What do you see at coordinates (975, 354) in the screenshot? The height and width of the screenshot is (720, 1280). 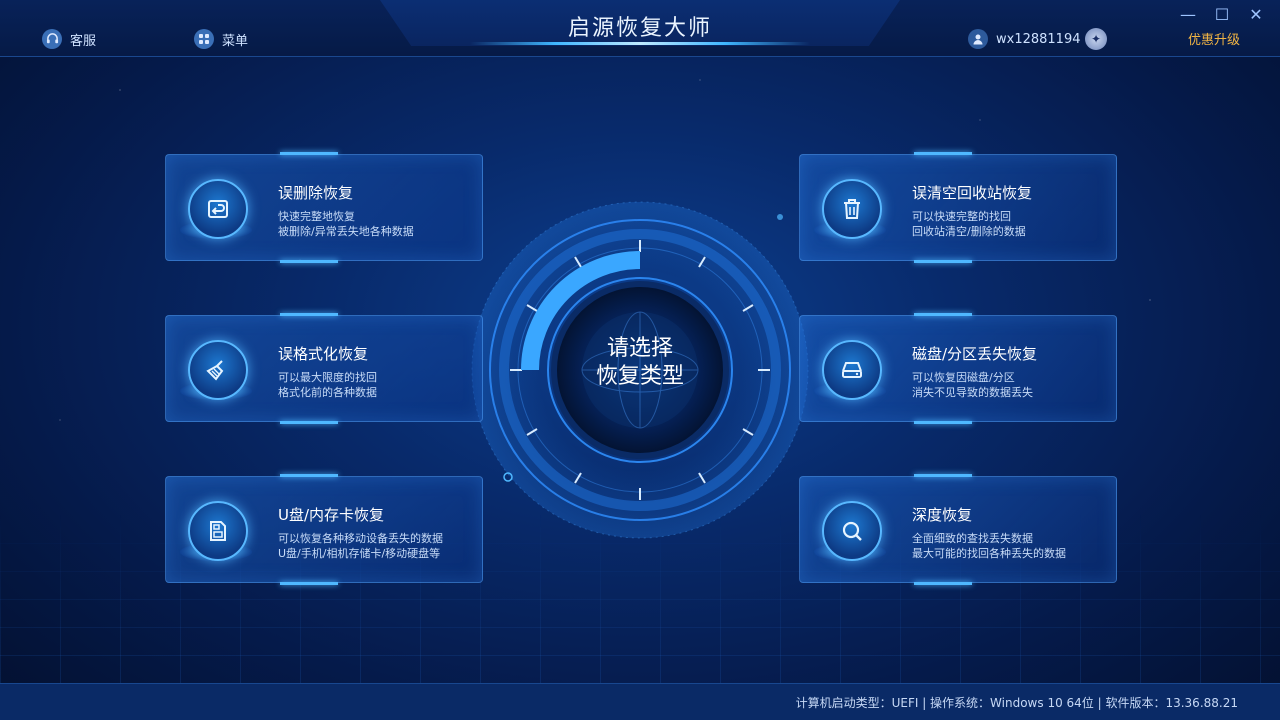 I see `card-title: 磁盘/分区丢失恢复` at bounding box center [975, 354].